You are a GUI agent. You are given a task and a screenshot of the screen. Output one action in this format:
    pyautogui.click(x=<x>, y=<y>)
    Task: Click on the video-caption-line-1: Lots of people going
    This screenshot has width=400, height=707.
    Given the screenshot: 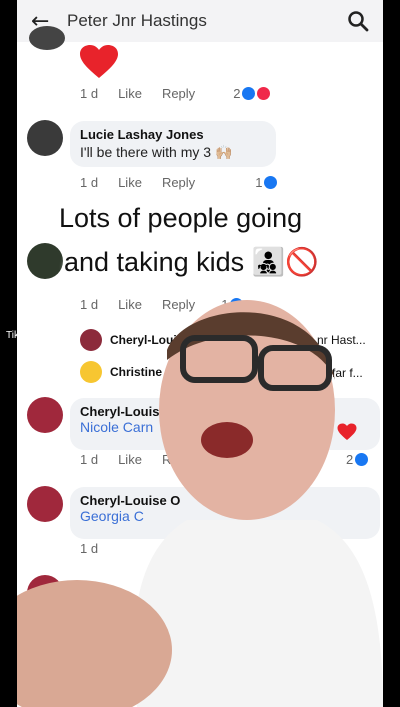 What is the action you would take?
    pyautogui.click(x=181, y=218)
    